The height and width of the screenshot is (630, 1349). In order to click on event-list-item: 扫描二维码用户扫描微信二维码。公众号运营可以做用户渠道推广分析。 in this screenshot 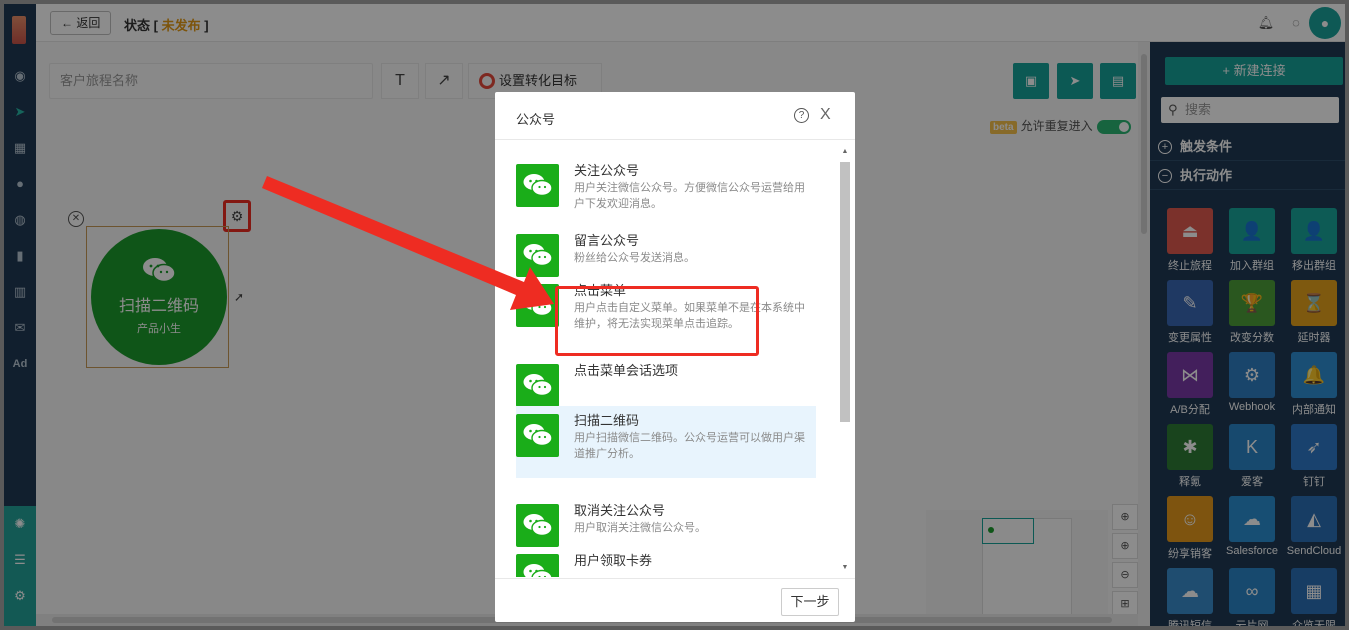, I will do `click(666, 442)`.